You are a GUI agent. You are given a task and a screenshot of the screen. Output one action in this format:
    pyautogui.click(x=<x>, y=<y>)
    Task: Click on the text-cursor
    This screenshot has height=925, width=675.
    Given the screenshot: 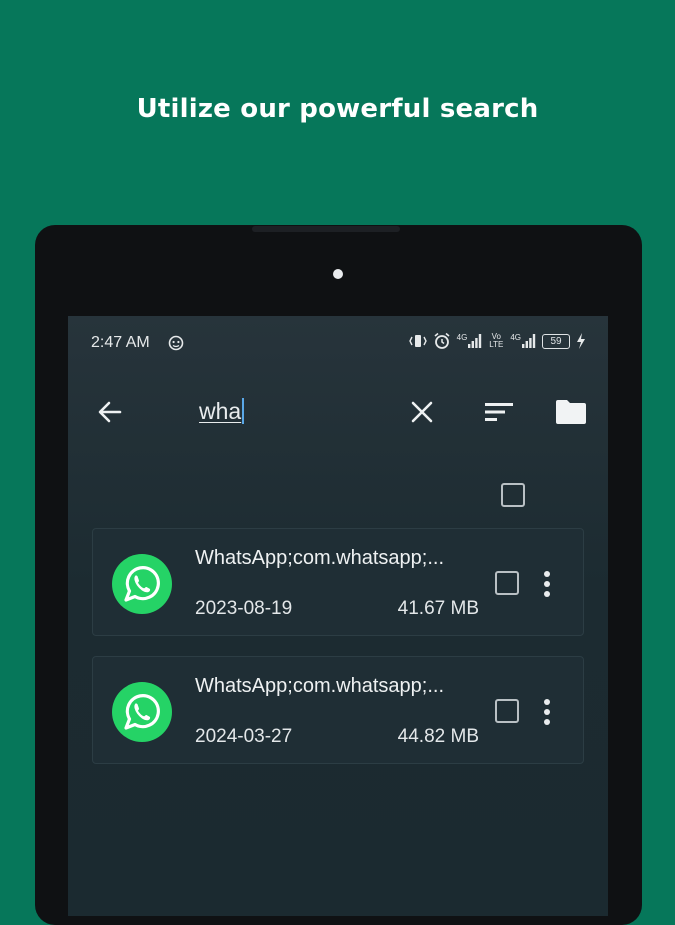 What is the action you would take?
    pyautogui.click(x=243, y=411)
    